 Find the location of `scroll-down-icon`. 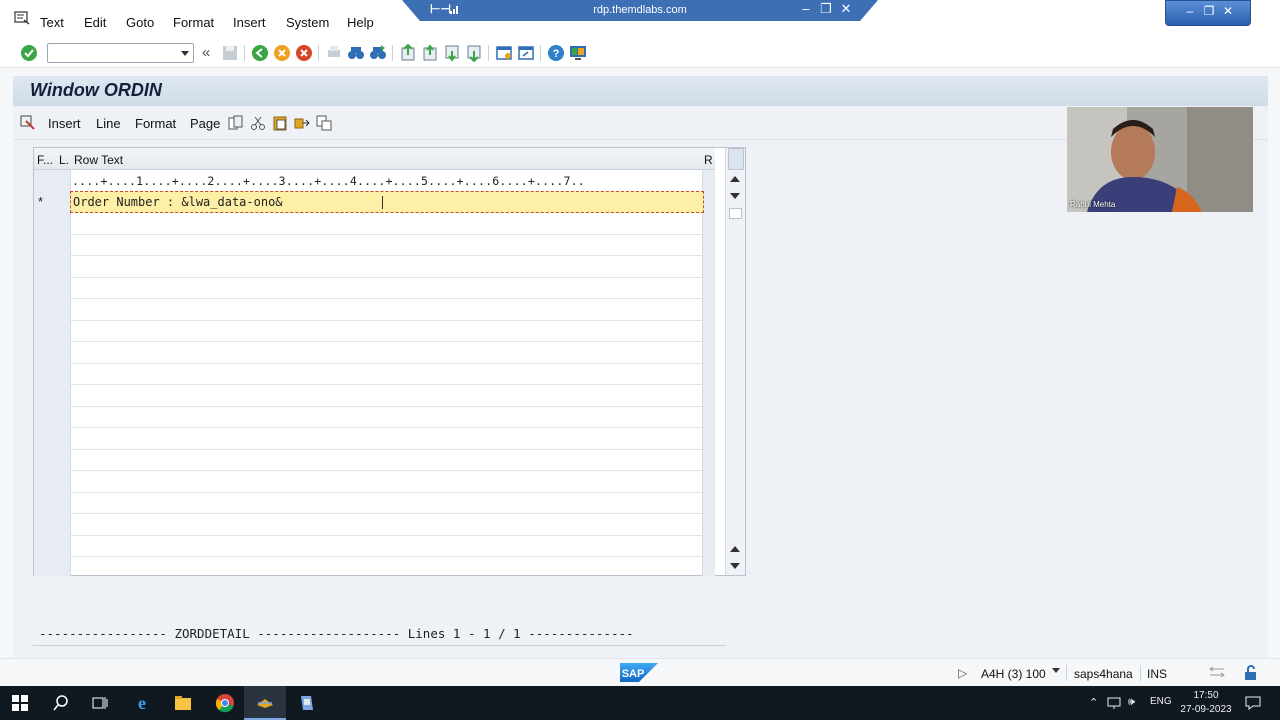

scroll-down-icon is located at coordinates (735, 196).